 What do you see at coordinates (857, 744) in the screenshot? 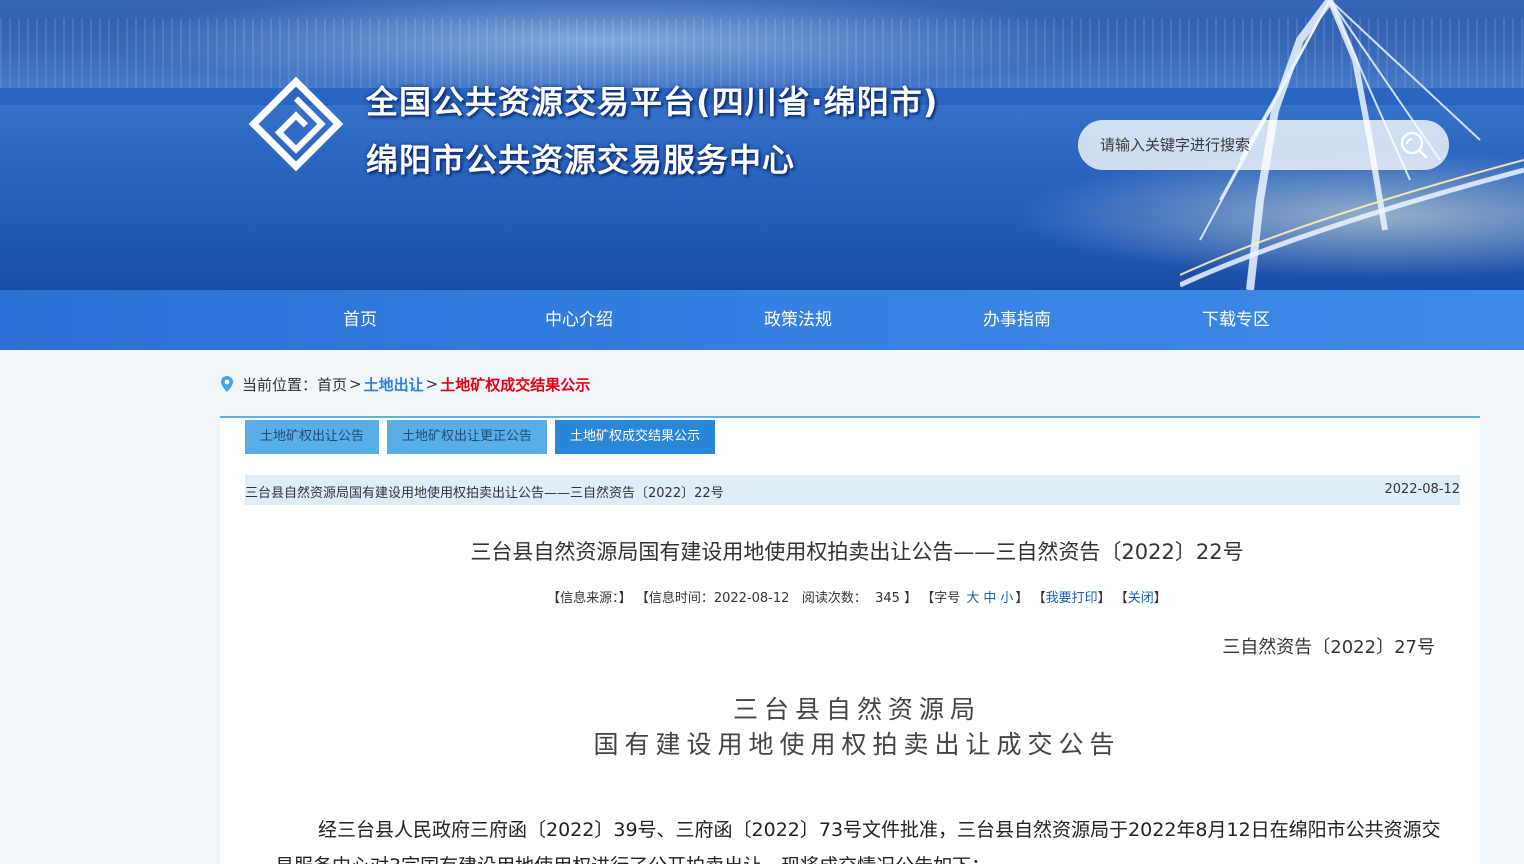
I see `document-heading: 国有建设用地使用权拍卖出让成交公告` at bounding box center [857, 744].